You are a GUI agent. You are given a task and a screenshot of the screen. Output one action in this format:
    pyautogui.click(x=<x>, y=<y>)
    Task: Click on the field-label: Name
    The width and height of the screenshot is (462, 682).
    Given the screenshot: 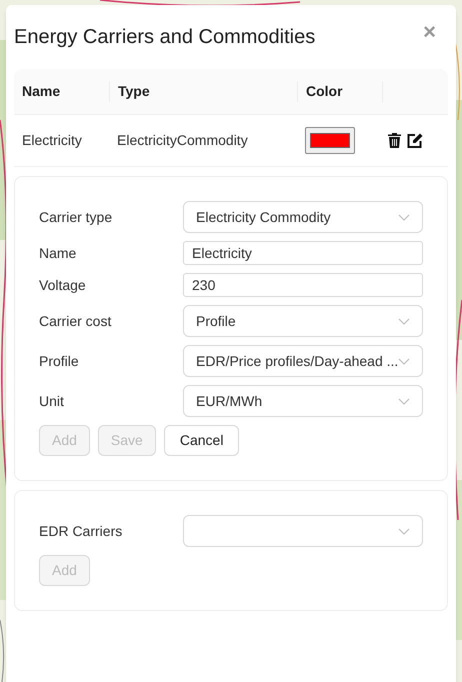 What is the action you would take?
    pyautogui.click(x=58, y=253)
    